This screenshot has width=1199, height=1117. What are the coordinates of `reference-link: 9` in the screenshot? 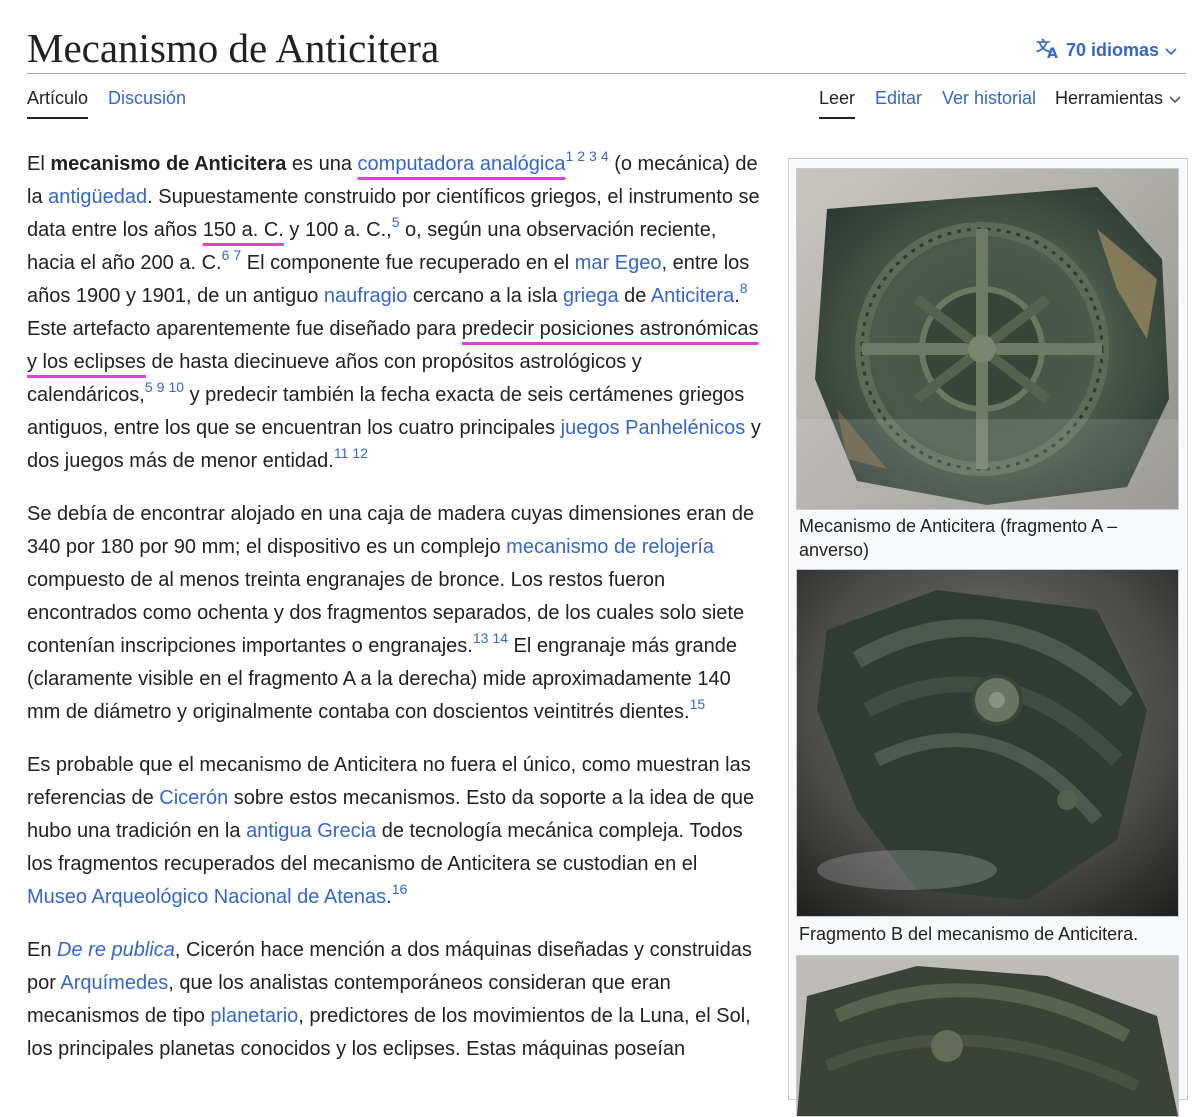 It's located at (161, 387).